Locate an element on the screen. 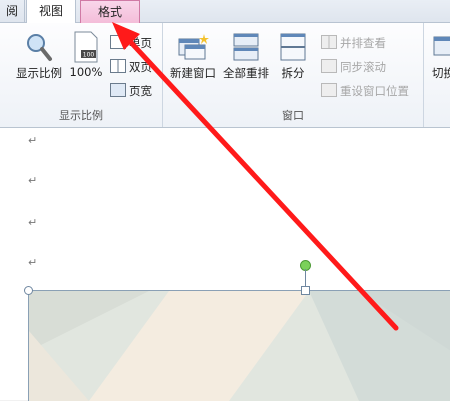  new-window-icon is located at coordinates (193, 47).